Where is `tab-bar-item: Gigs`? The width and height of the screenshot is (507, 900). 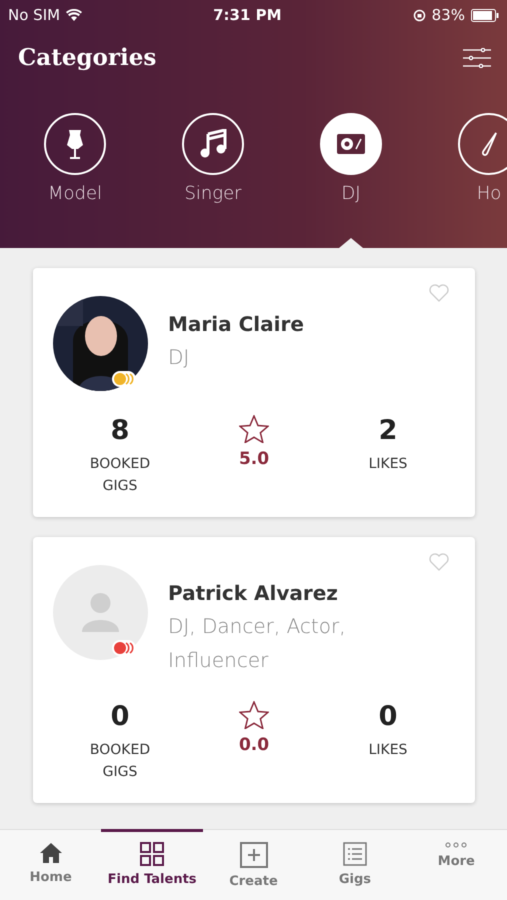 tab-bar-item: Gigs is located at coordinates (355, 864).